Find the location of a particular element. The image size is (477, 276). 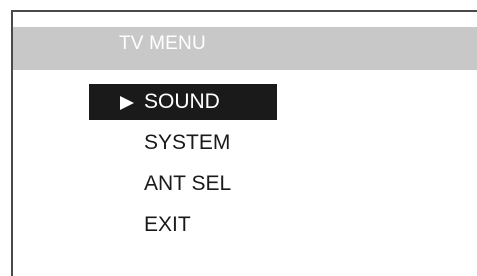

menu-title: TV MENU is located at coordinates (162, 43).